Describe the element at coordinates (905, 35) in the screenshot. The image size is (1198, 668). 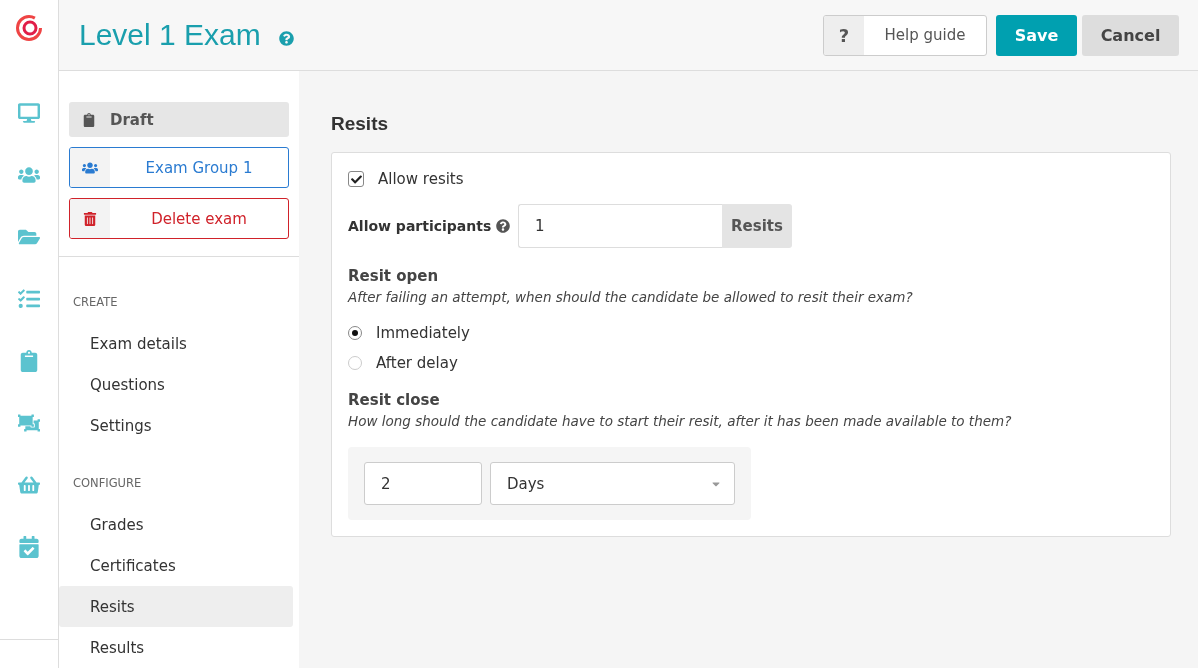
I see `help-guide-button: ? Help guide` at that location.